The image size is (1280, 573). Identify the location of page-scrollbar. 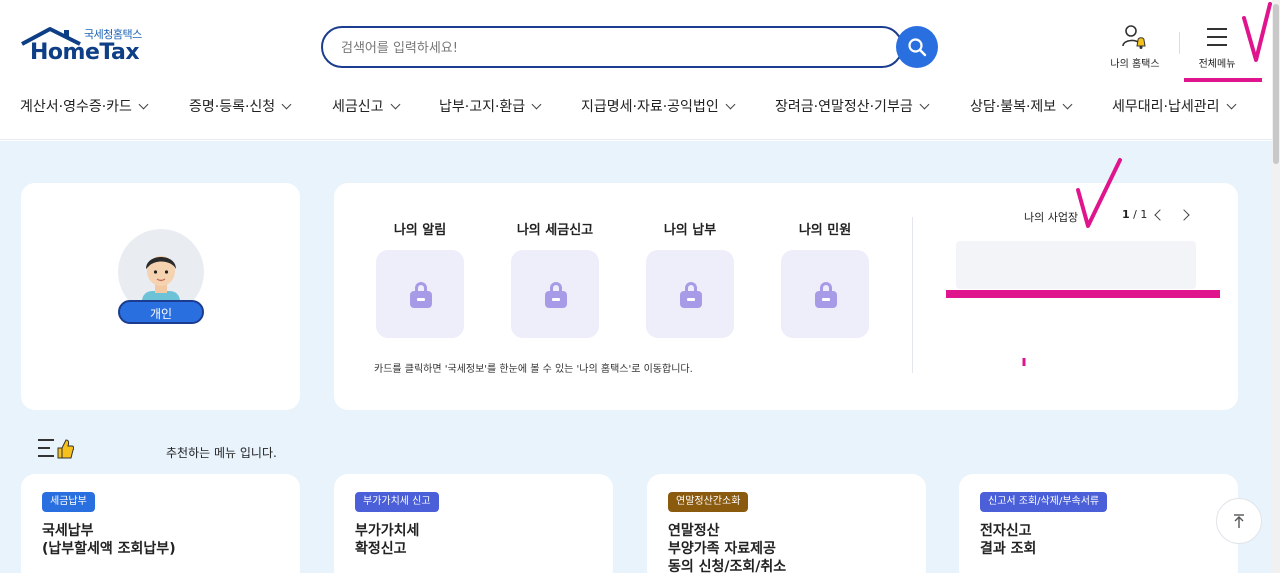
(1276, 286).